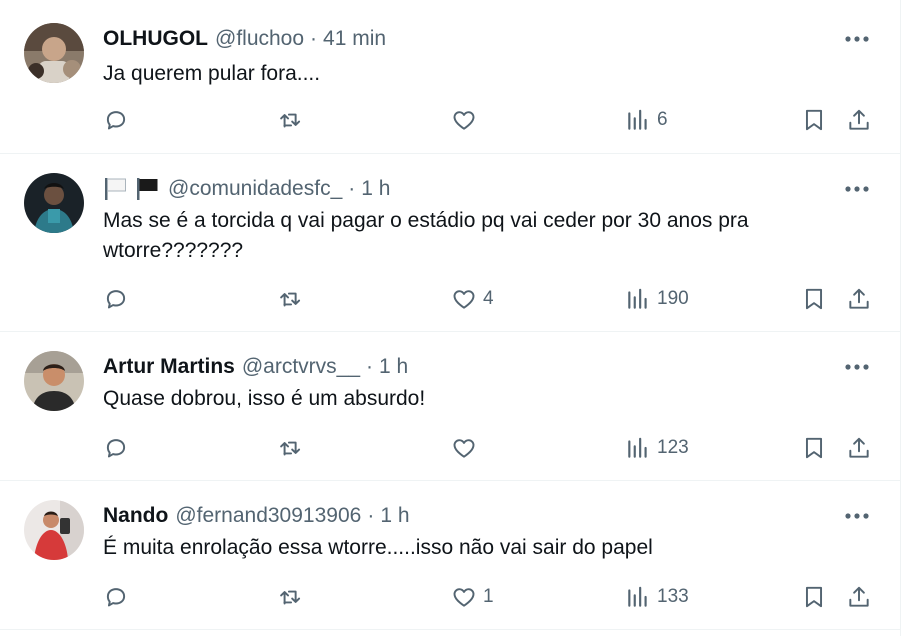 This screenshot has height=636, width=917. Describe the element at coordinates (132, 189) in the screenshot. I see `flag-emojis` at that location.